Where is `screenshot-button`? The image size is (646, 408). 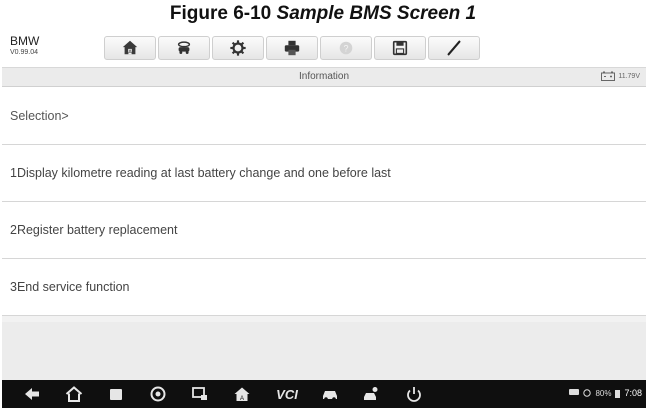 screenshot-button is located at coordinates (200, 394).